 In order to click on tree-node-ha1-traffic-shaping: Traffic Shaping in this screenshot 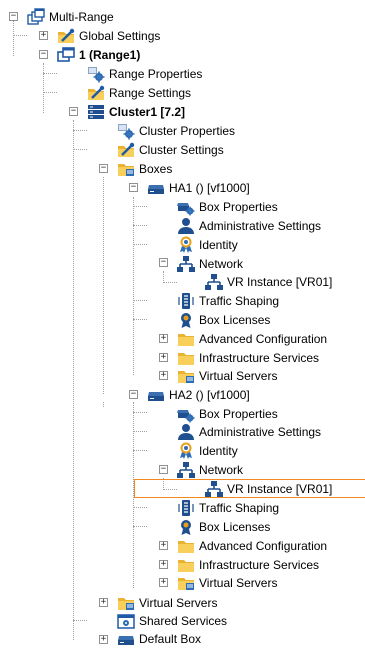, I will do `click(228, 300)`.